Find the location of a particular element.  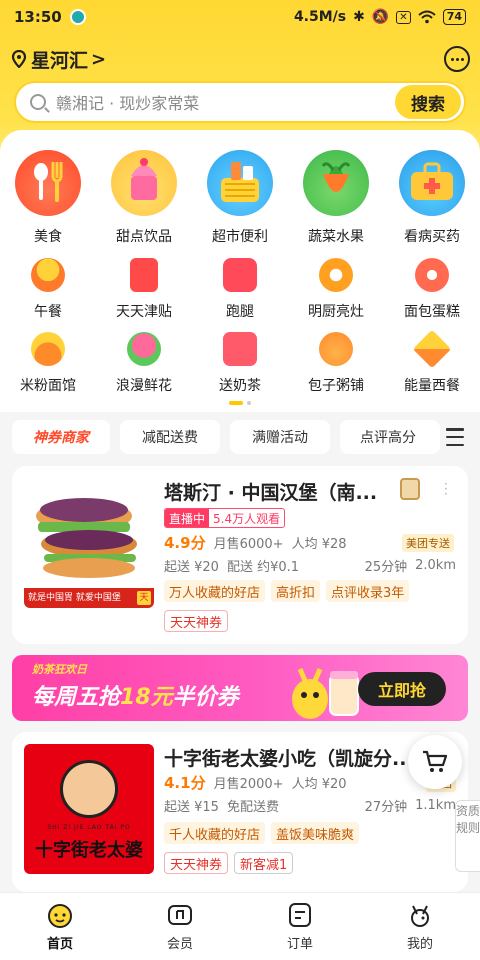

average-price: 人均 ¥28 is located at coordinates (319, 544).